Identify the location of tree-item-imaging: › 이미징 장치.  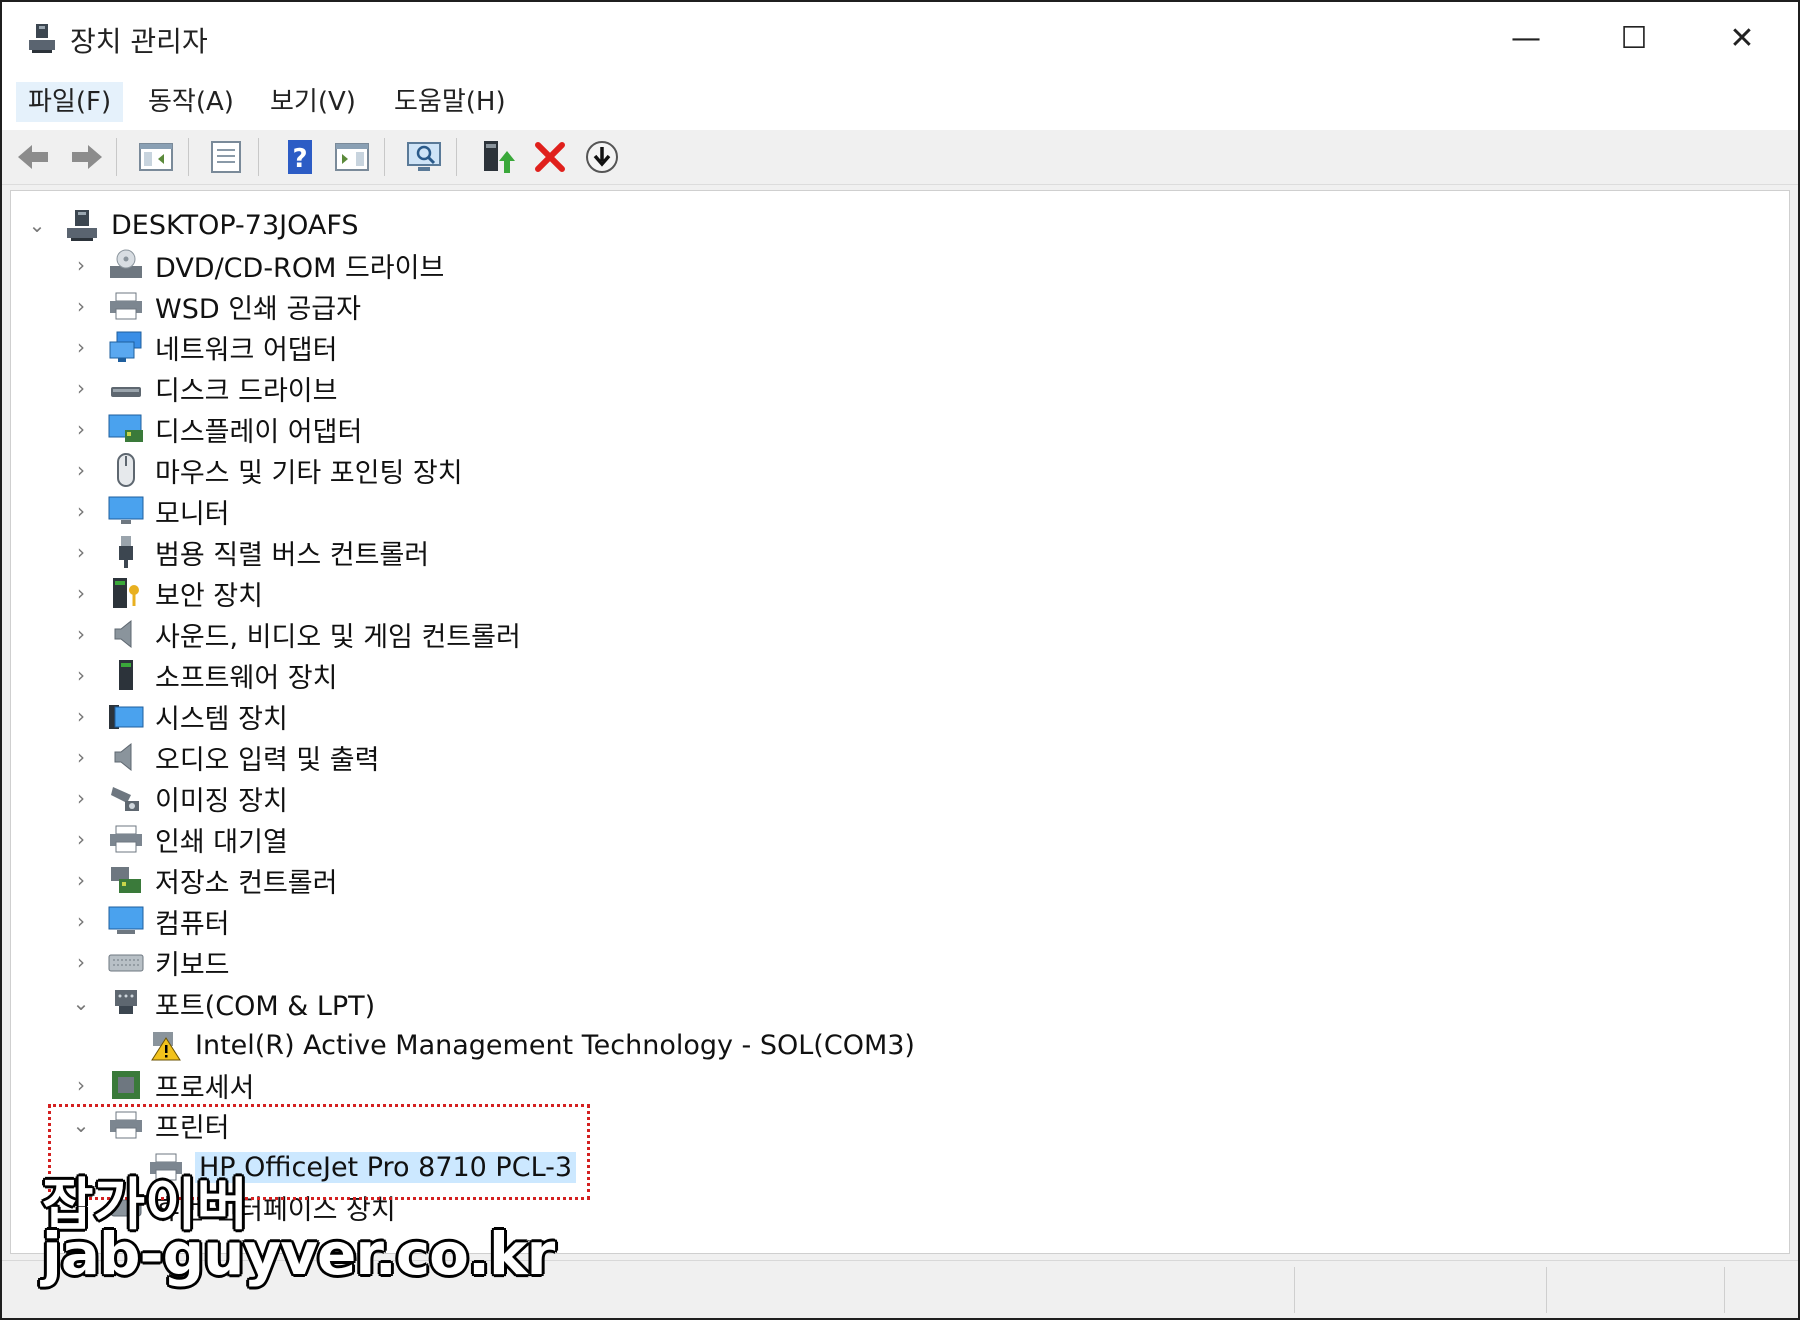
(179, 798).